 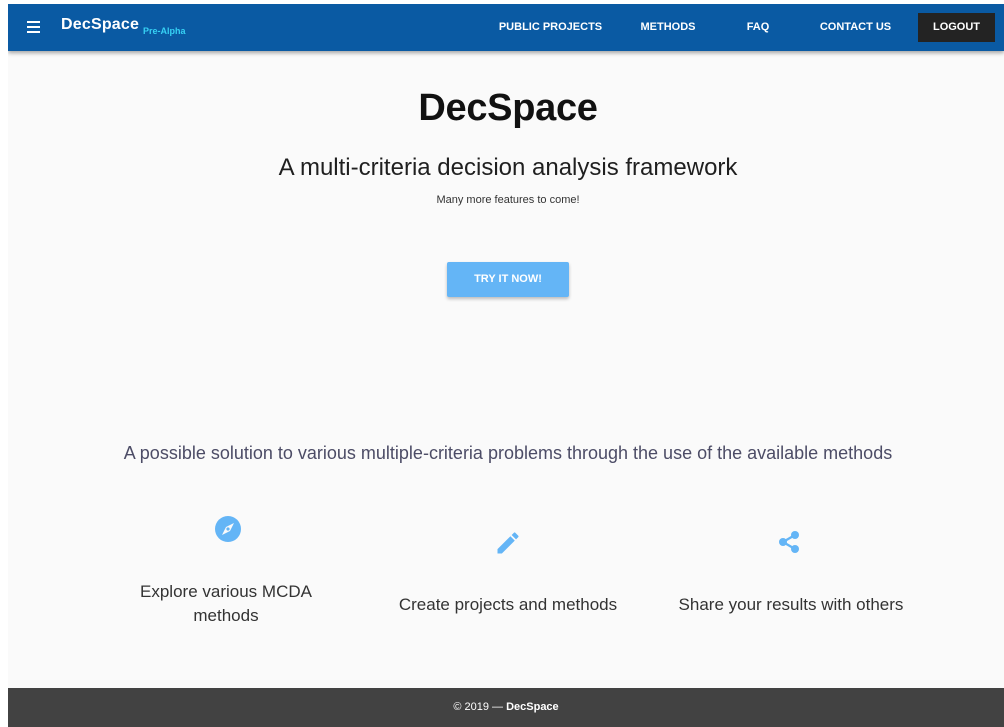 I want to click on feature-create-label: Create projects and methods, so click(x=508, y=604).